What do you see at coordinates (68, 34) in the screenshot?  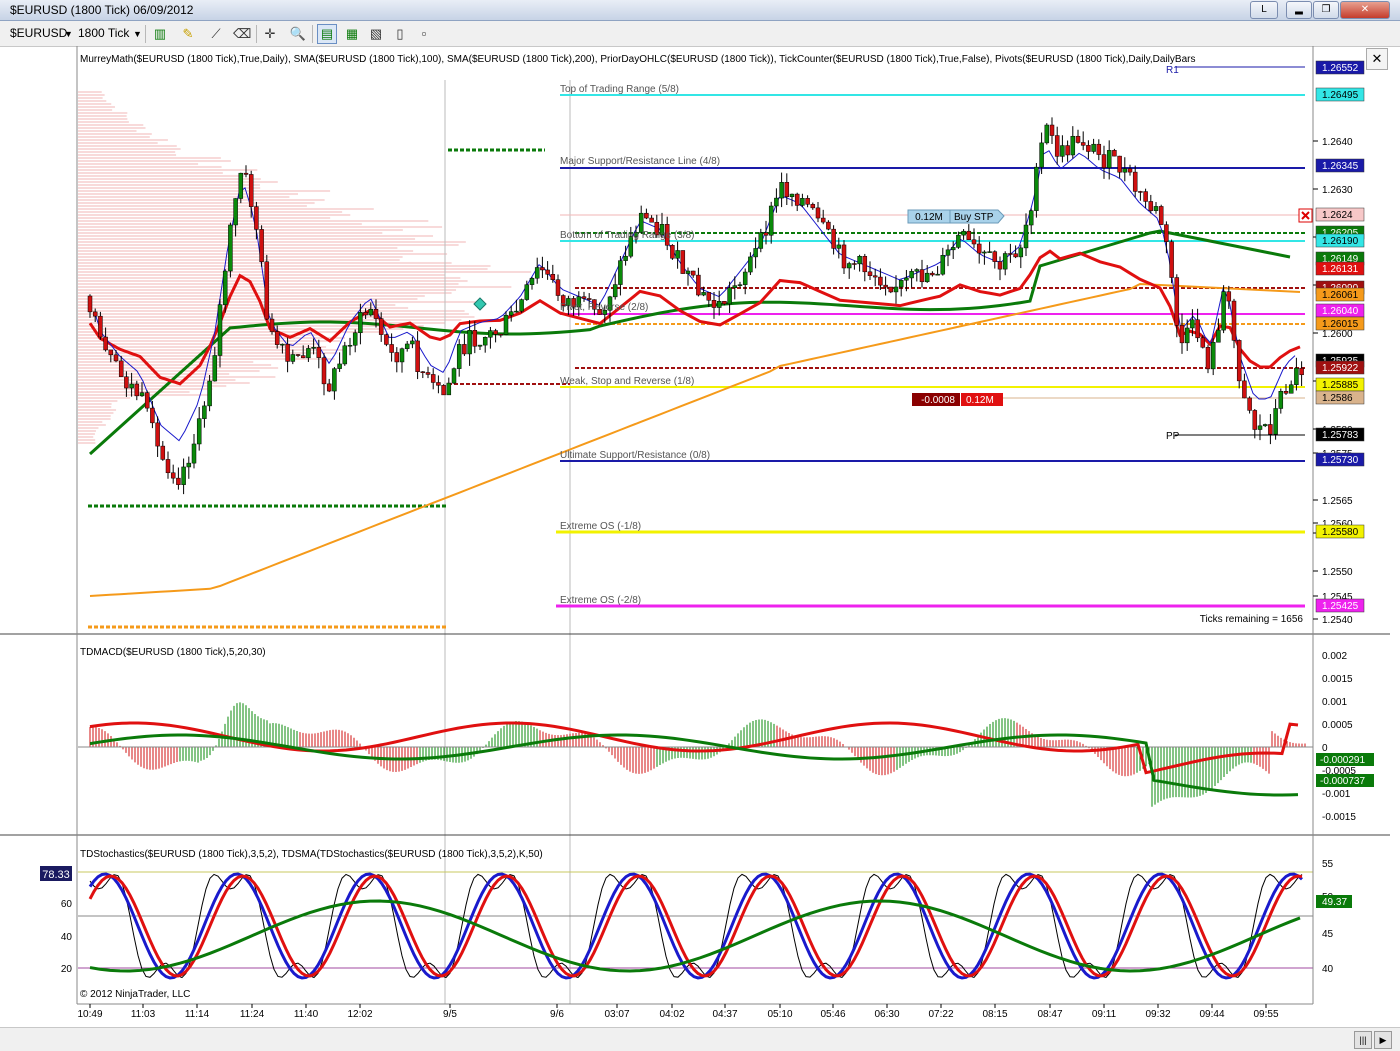 I see `instrument-dropdown-icon: ▼` at bounding box center [68, 34].